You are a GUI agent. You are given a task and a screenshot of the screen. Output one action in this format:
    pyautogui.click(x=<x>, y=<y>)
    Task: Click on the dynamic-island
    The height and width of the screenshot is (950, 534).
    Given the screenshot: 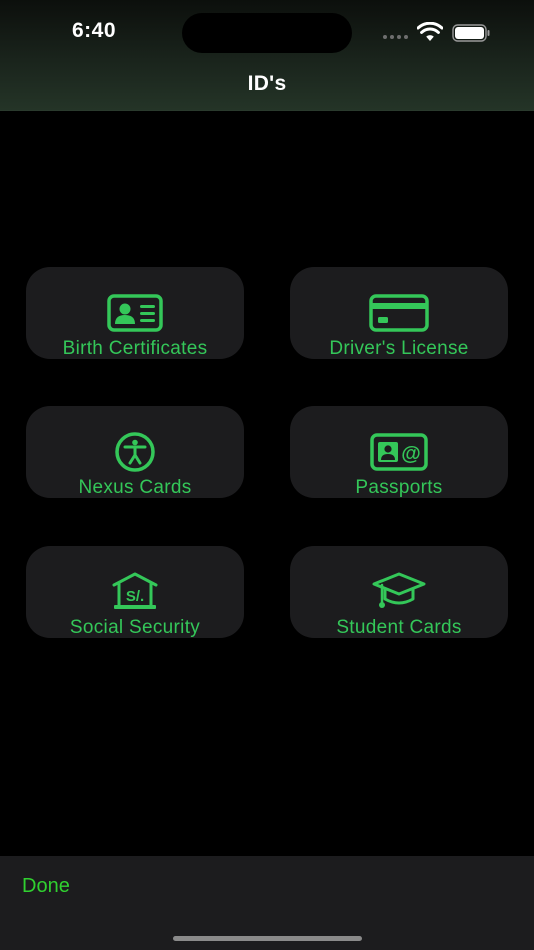 What is the action you would take?
    pyautogui.click(x=267, y=33)
    